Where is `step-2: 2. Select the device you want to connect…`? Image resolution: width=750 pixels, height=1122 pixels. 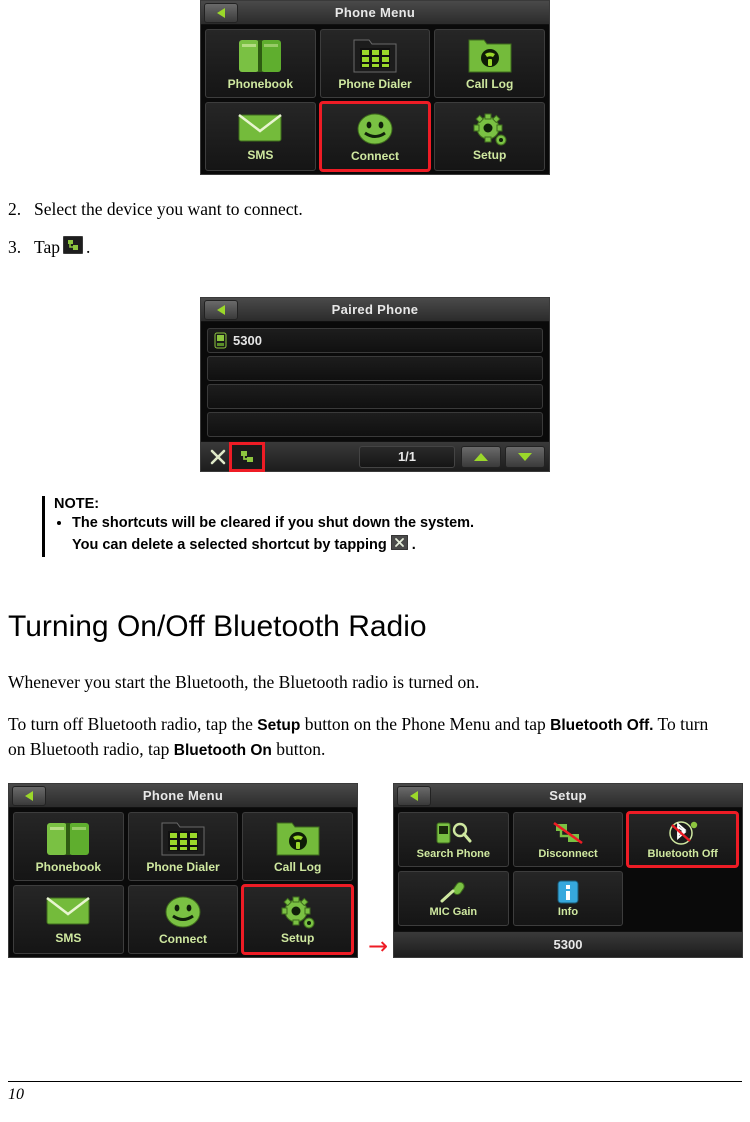
step-2: 2. Select the device you want to connect… is located at coordinates (358, 210).